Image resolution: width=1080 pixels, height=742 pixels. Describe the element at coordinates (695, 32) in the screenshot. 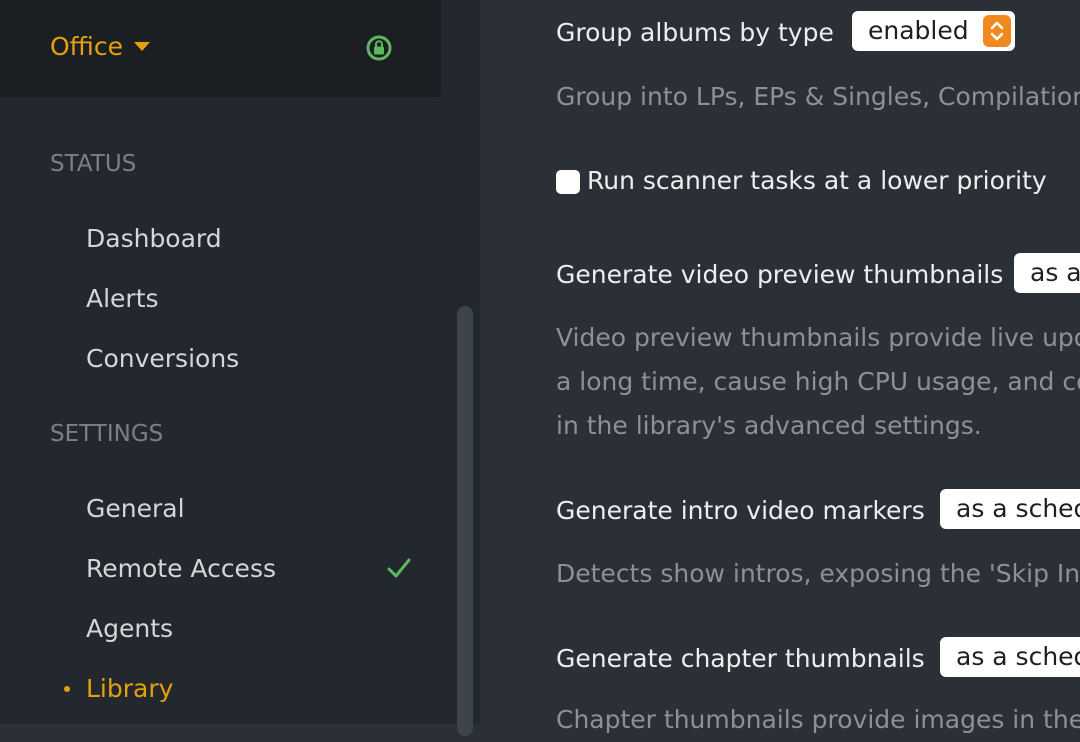

I see `group-albums-label: Group albums by type` at that location.